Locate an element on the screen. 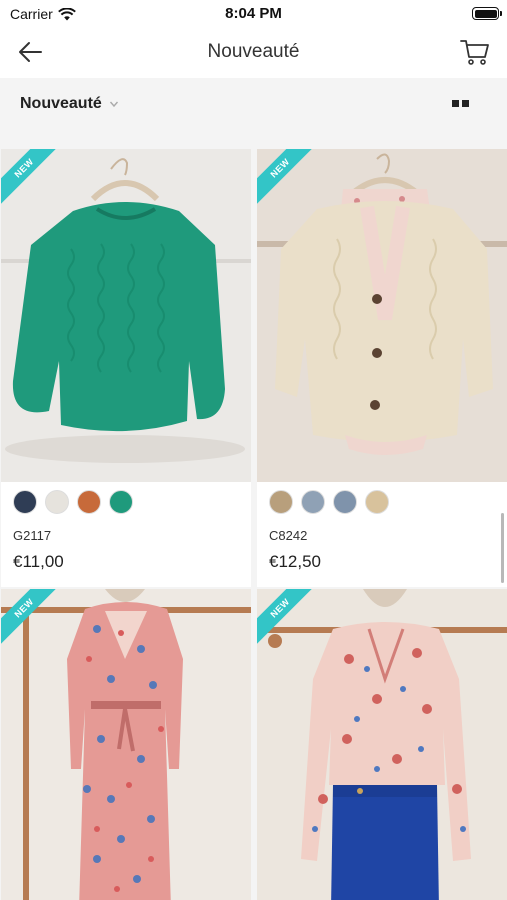  clock: 8:04 PM is located at coordinates (253, 13).